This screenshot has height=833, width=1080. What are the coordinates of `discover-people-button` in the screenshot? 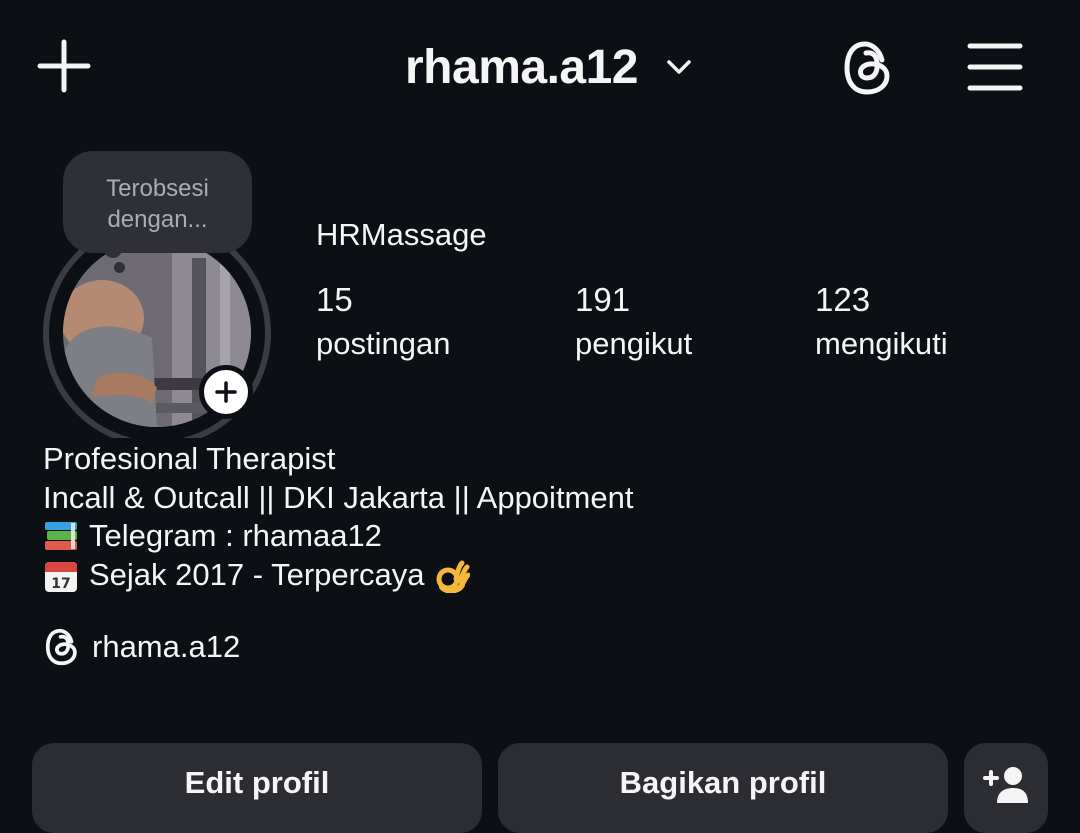 It's located at (1006, 788).